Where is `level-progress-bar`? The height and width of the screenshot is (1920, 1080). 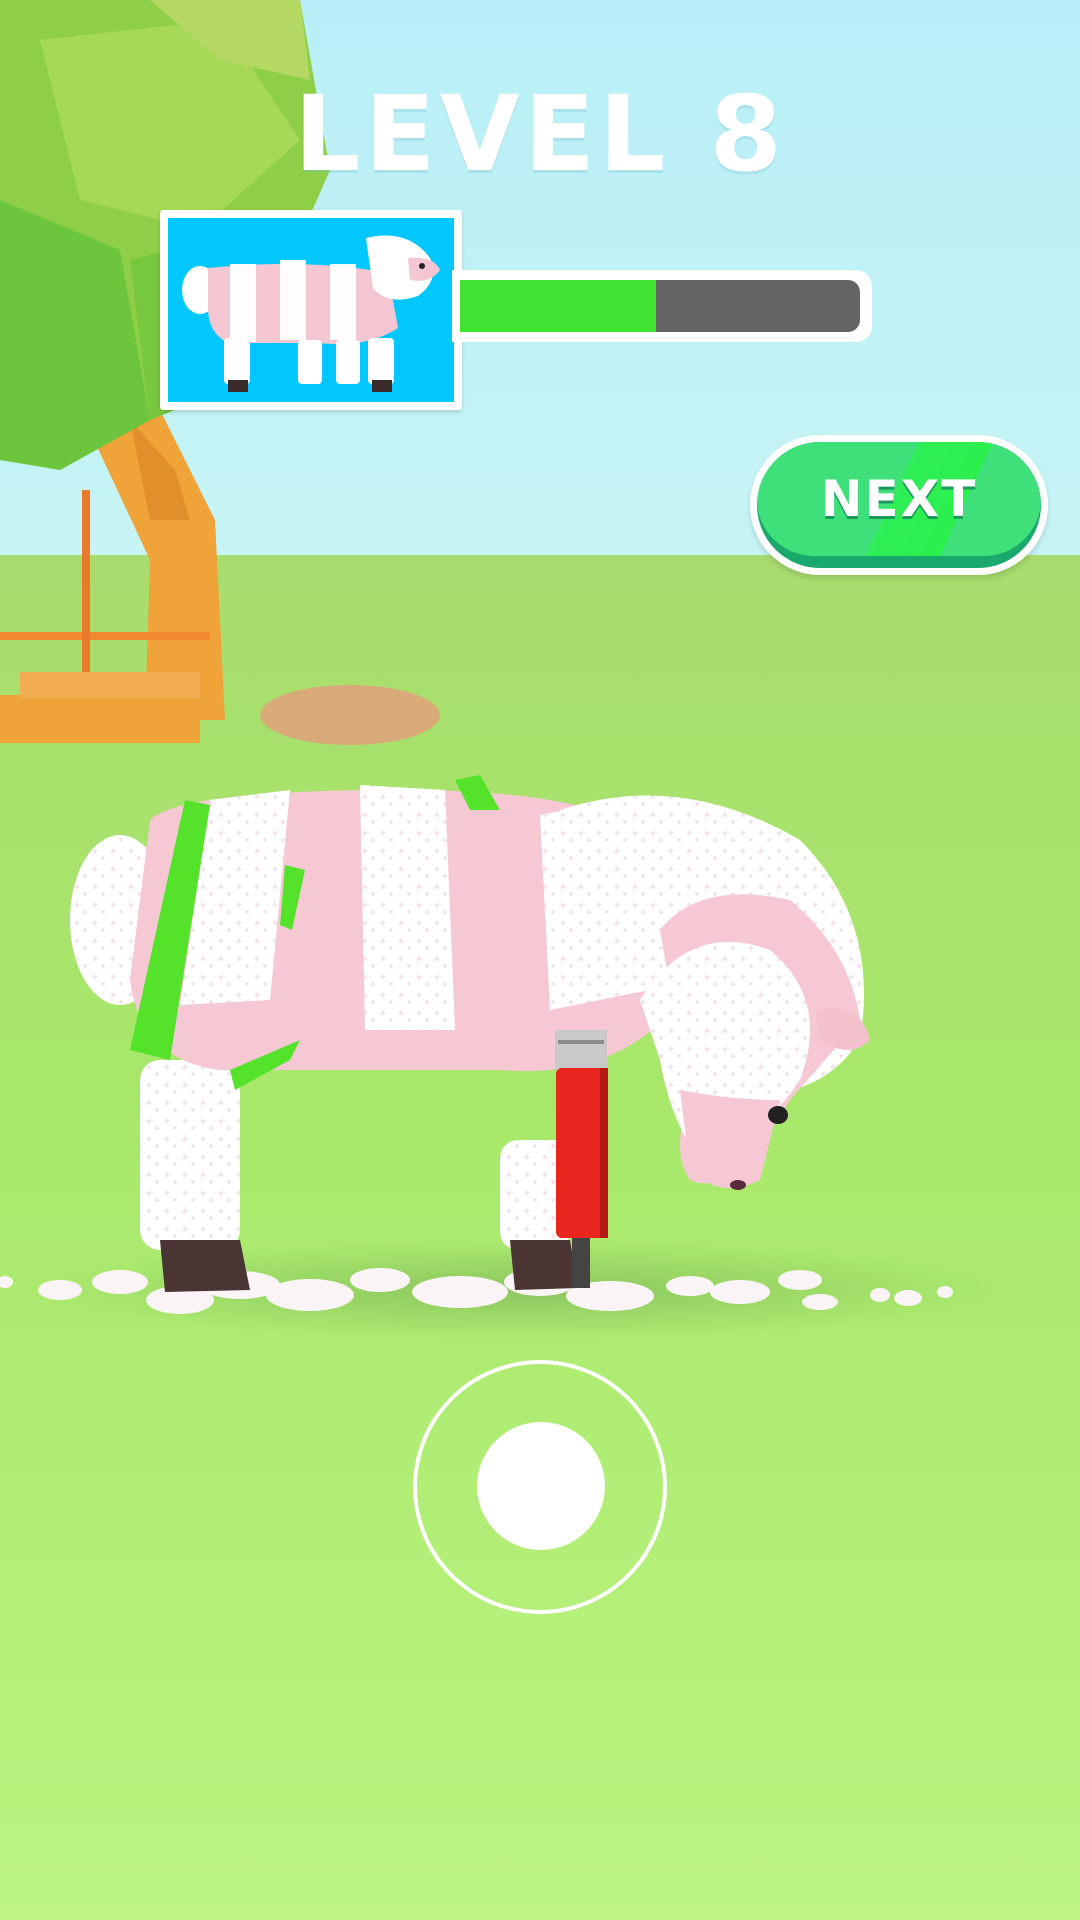
level-progress-bar is located at coordinates (662, 306).